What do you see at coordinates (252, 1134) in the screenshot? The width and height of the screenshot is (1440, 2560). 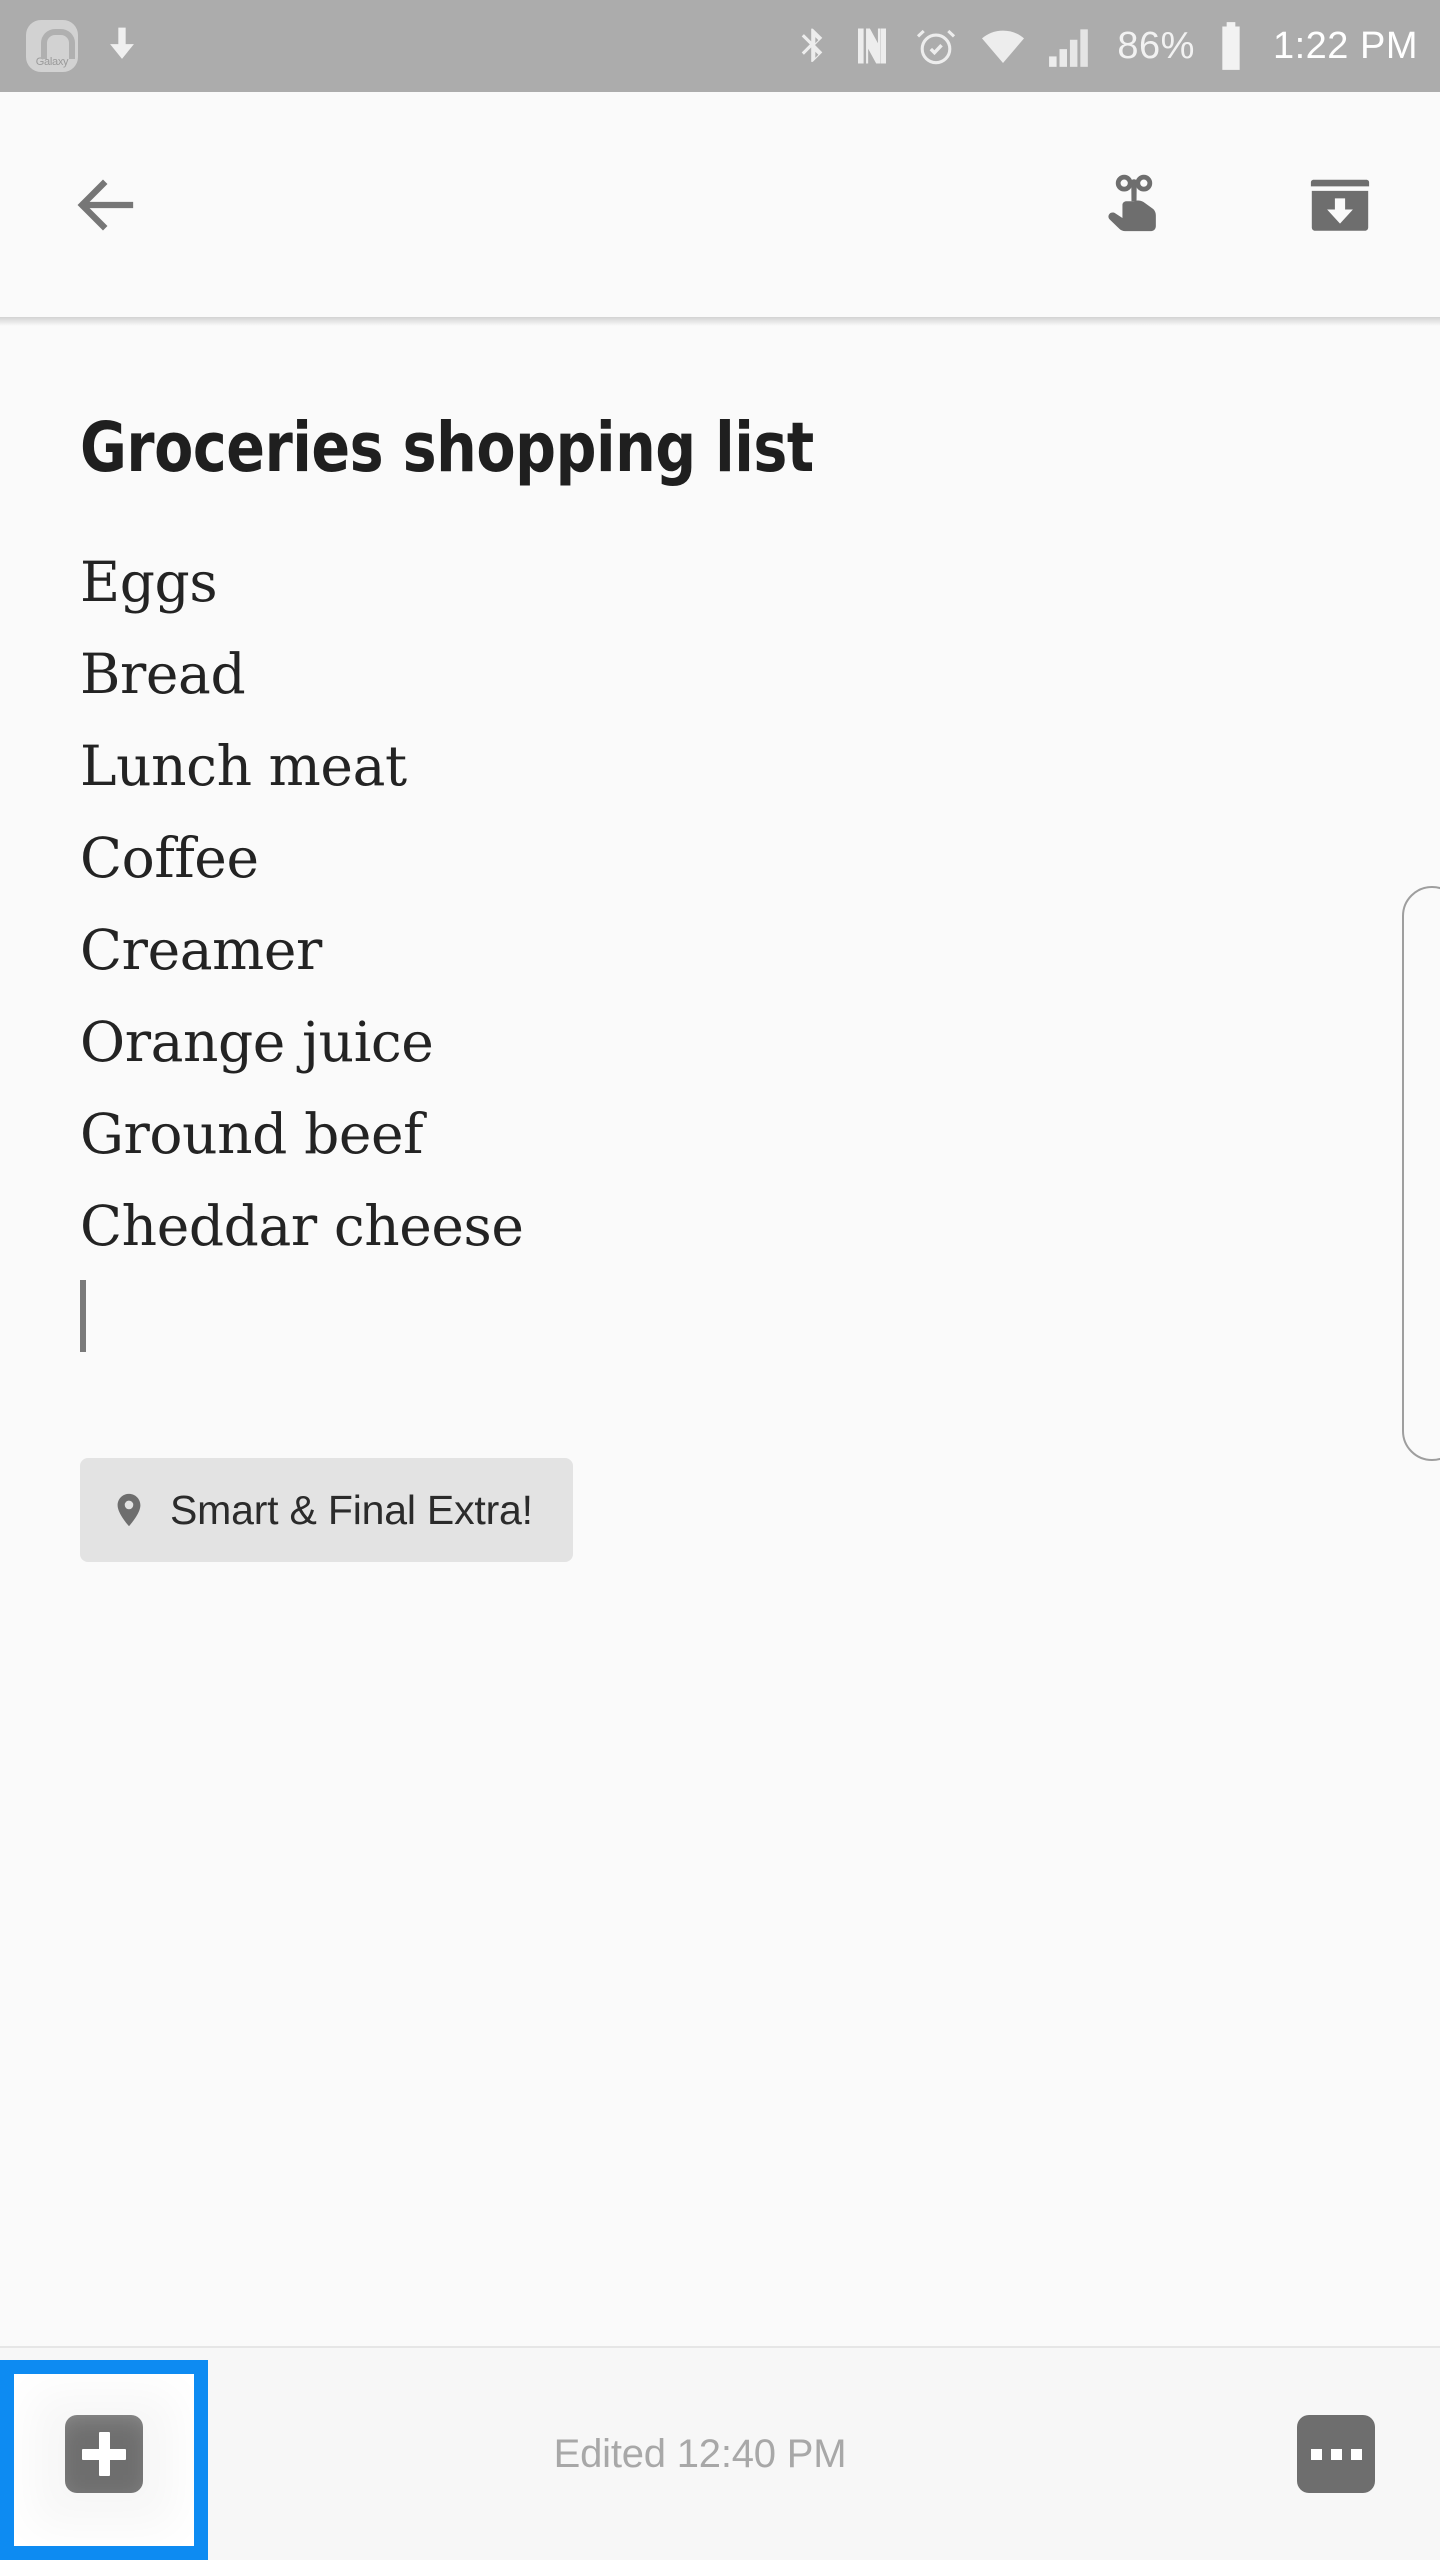 I see `note-line: Ground beef` at bounding box center [252, 1134].